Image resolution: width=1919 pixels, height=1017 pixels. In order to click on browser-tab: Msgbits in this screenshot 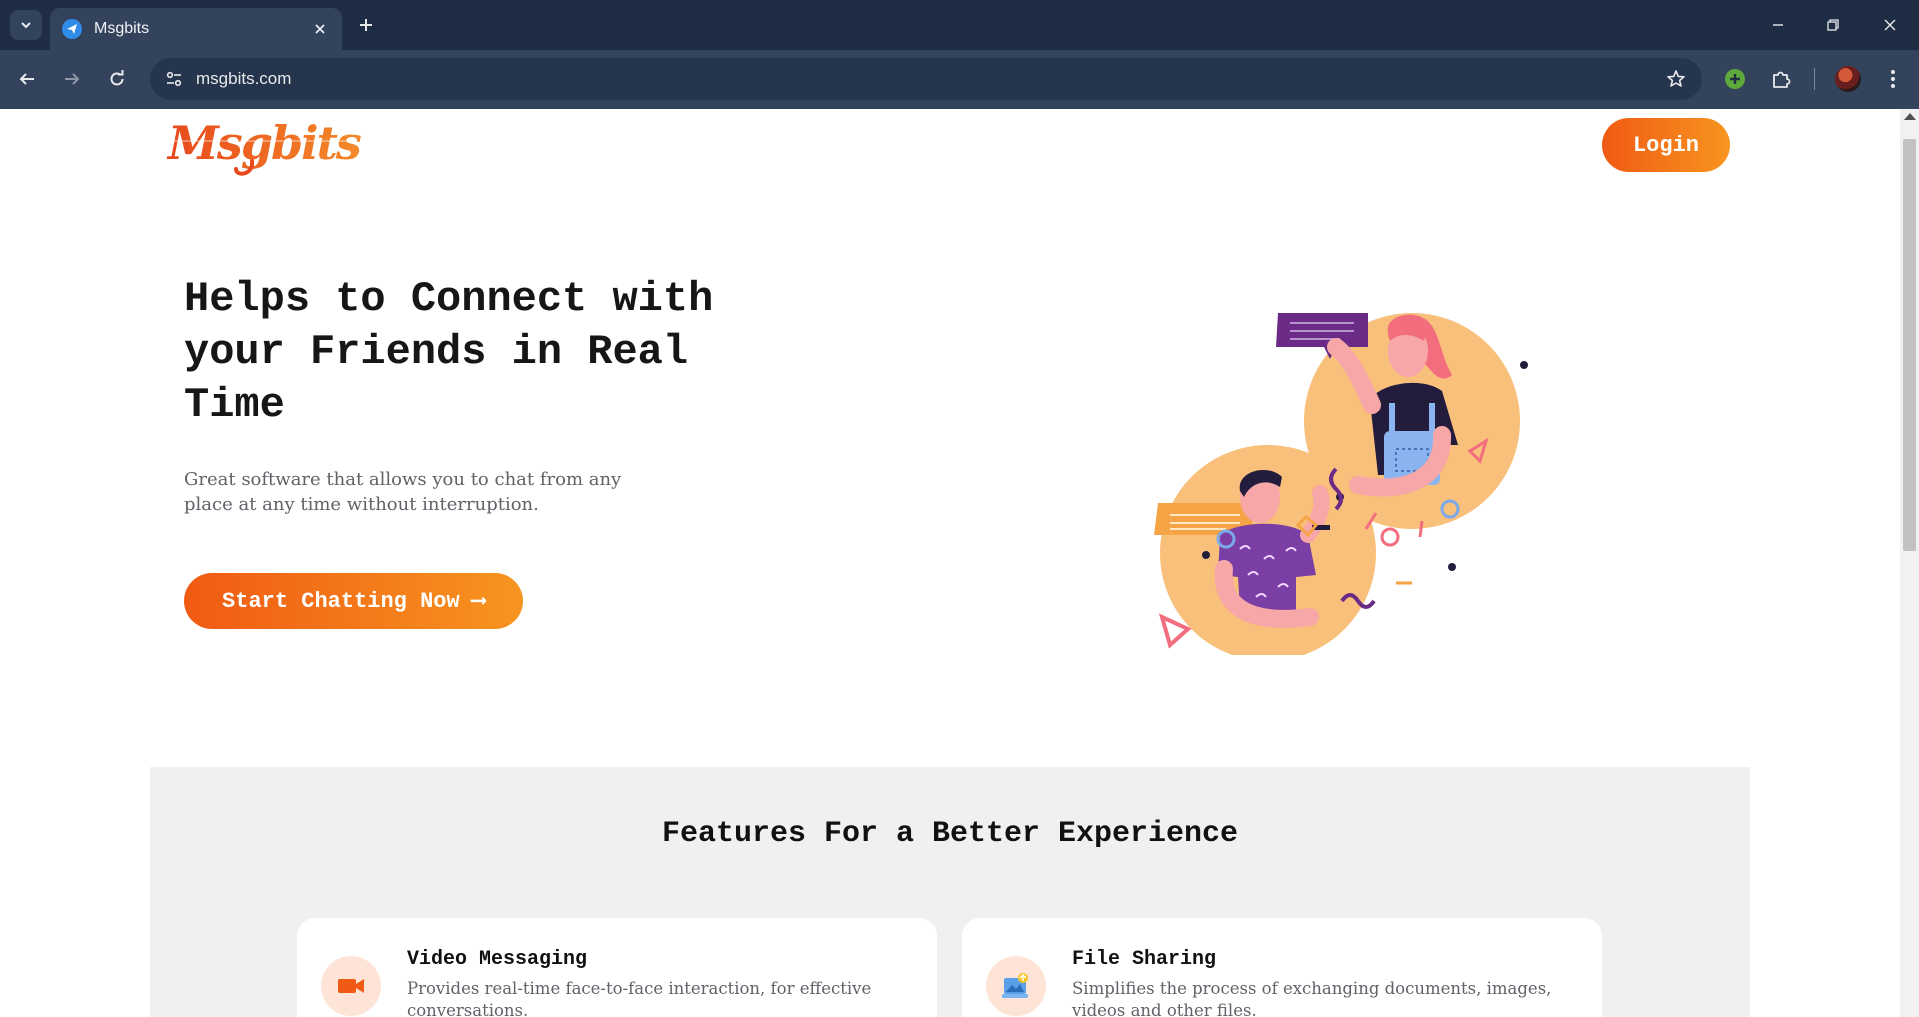, I will do `click(196, 29)`.